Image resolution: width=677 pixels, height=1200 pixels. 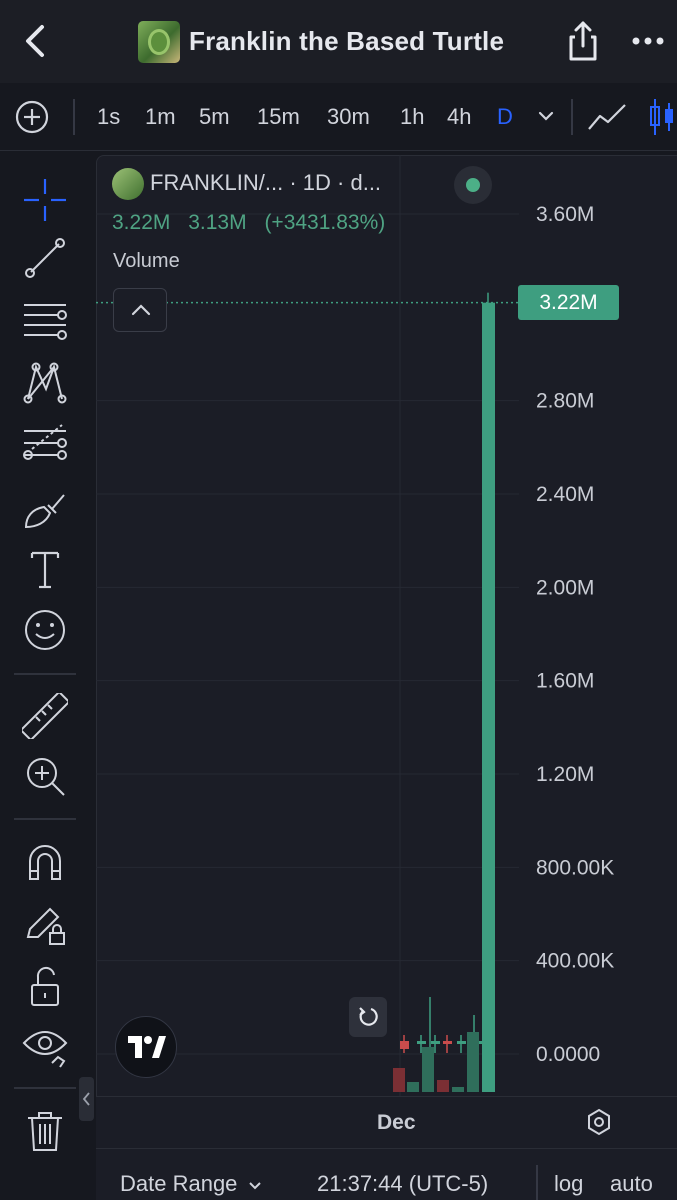 I want to click on trendline-icon, so click(x=45, y=258).